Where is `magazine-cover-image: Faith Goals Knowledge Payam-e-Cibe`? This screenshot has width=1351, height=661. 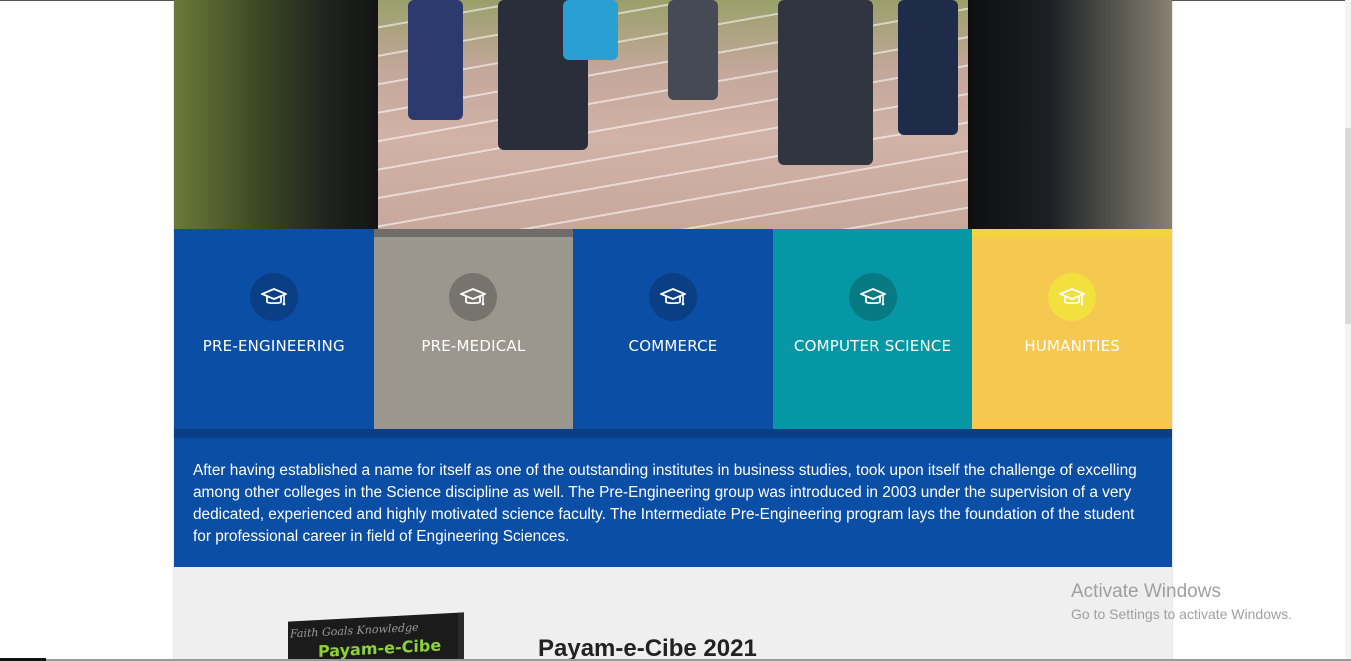 magazine-cover-image: Faith Goals Knowledge Payam-e-Cibe is located at coordinates (376, 636).